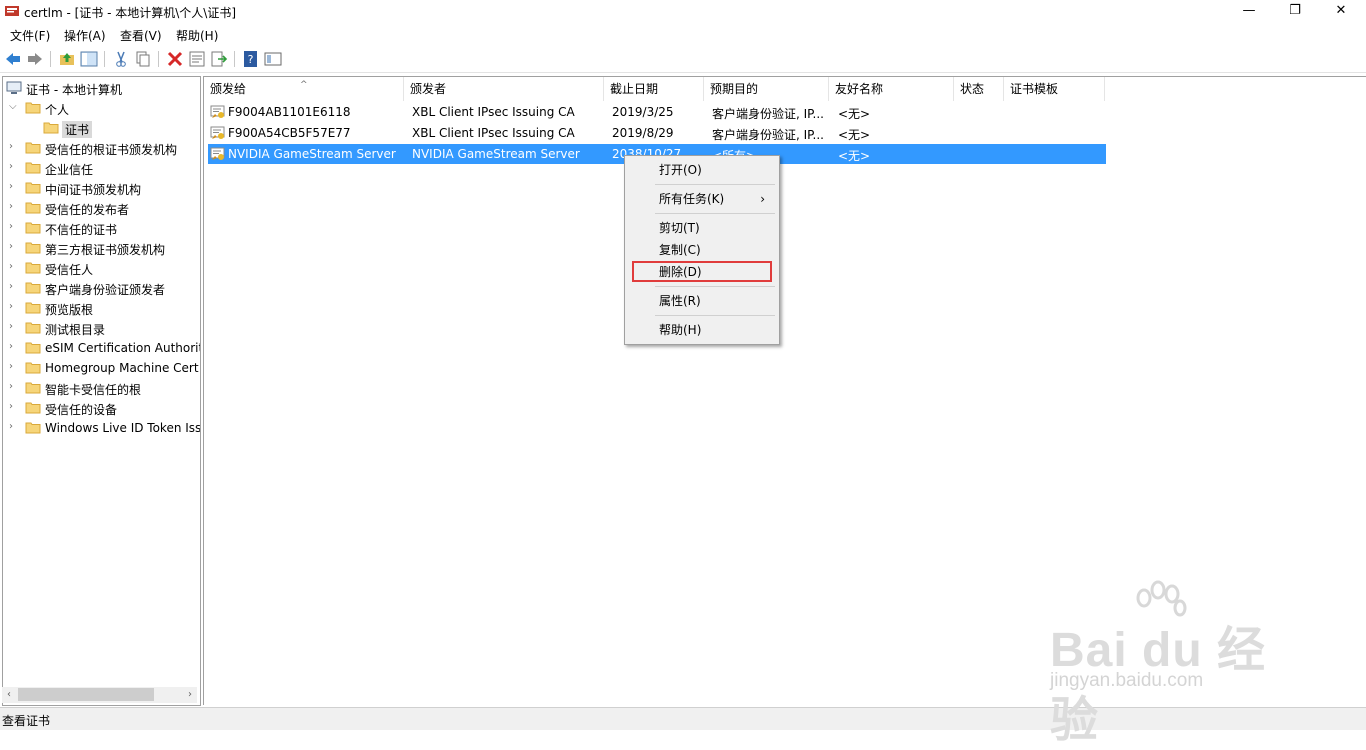 This screenshot has height=750, width=1366. I want to click on minimize-button: —, so click(1249, 12).